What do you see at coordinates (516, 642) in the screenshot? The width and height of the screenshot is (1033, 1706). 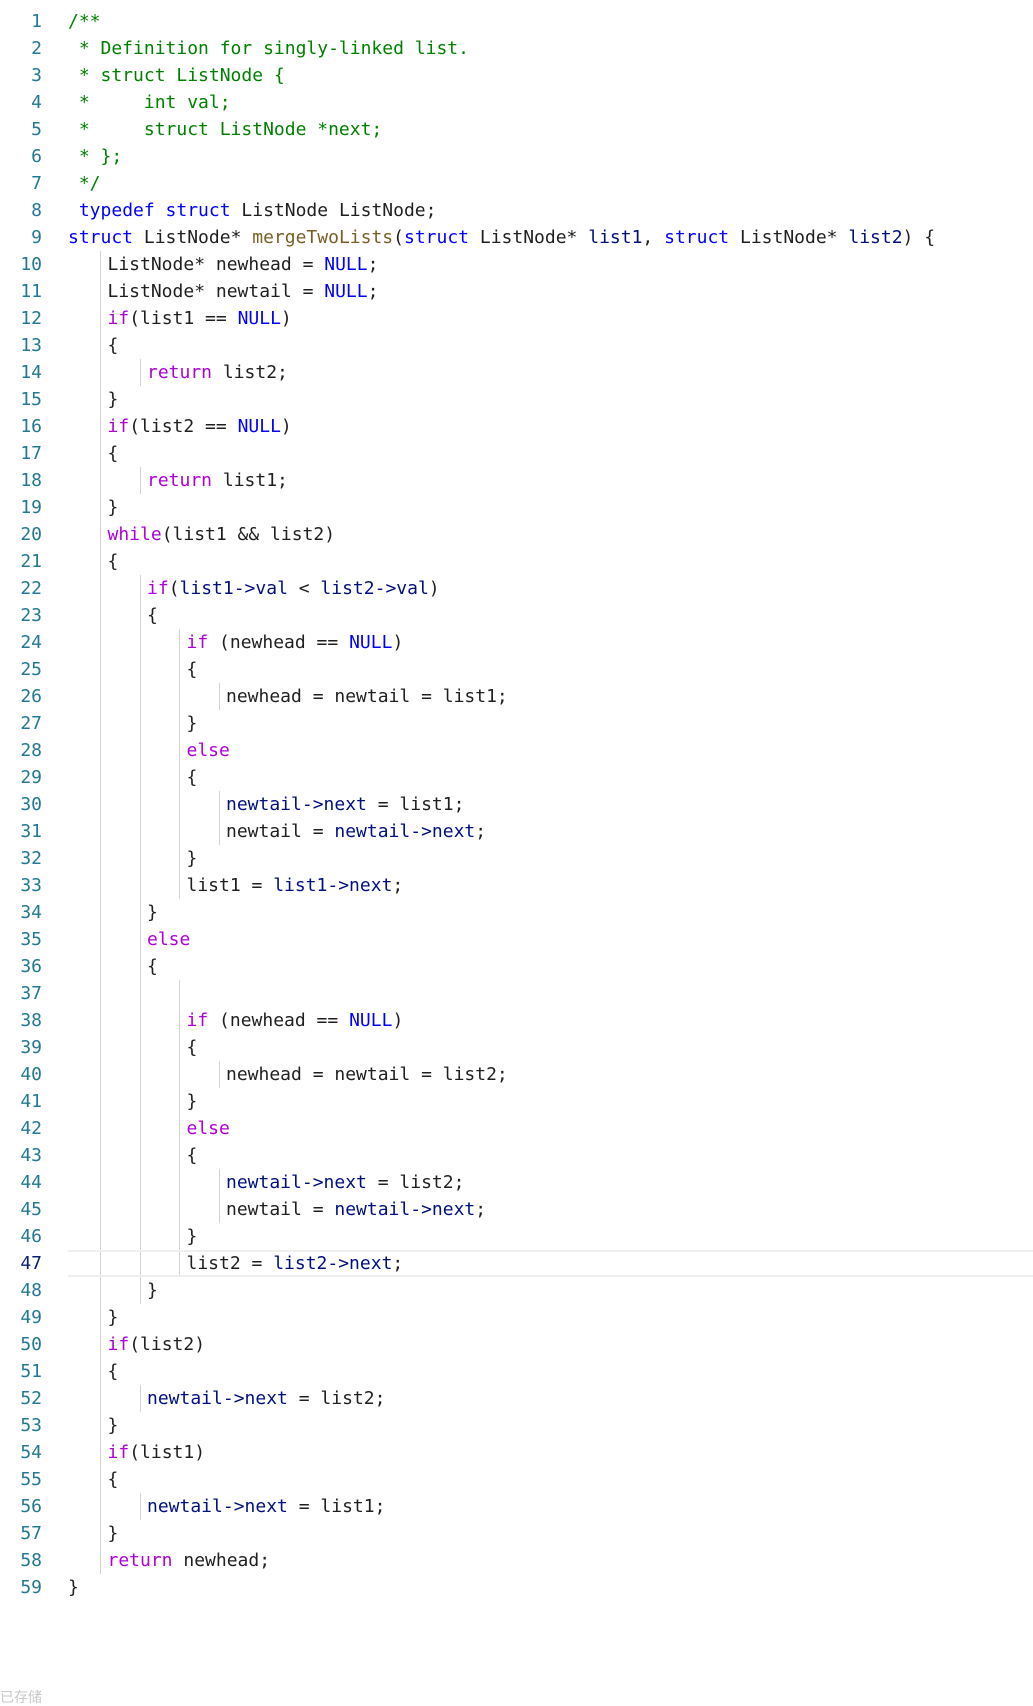 I see `code-line: 24 if (newhead == NULL)` at bounding box center [516, 642].